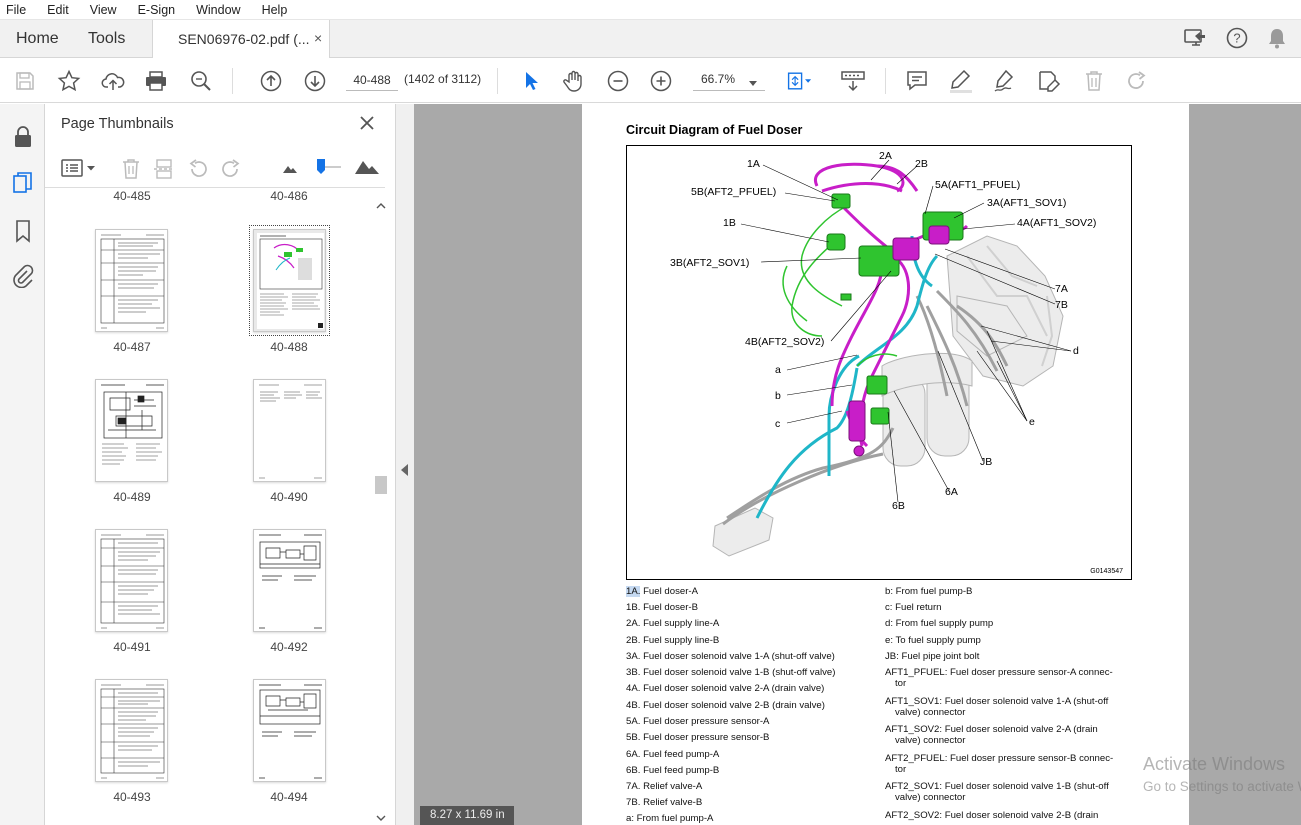 This screenshot has height=825, width=1301. I want to click on tab-close-icon: ×, so click(318, 38).